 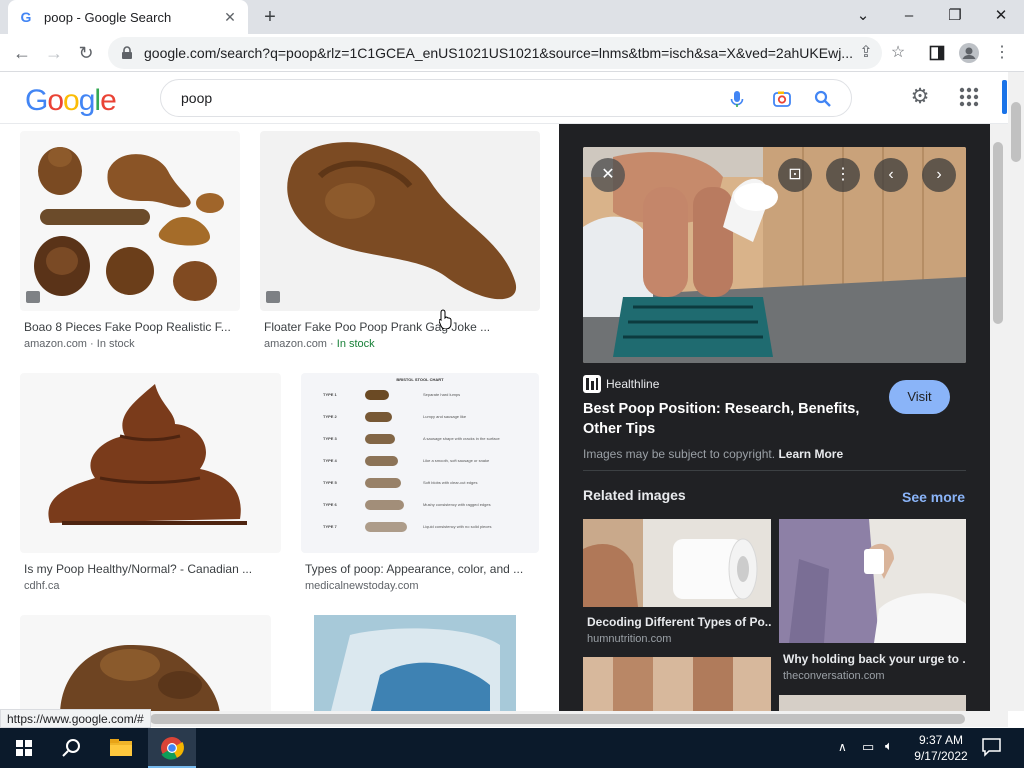 I want to click on close-preview-icon: ✕, so click(x=608, y=175).